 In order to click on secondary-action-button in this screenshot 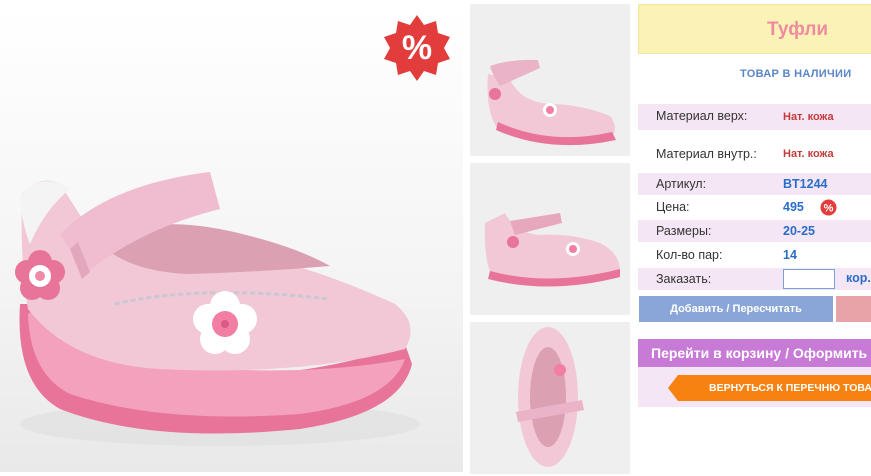, I will do `click(853, 309)`.